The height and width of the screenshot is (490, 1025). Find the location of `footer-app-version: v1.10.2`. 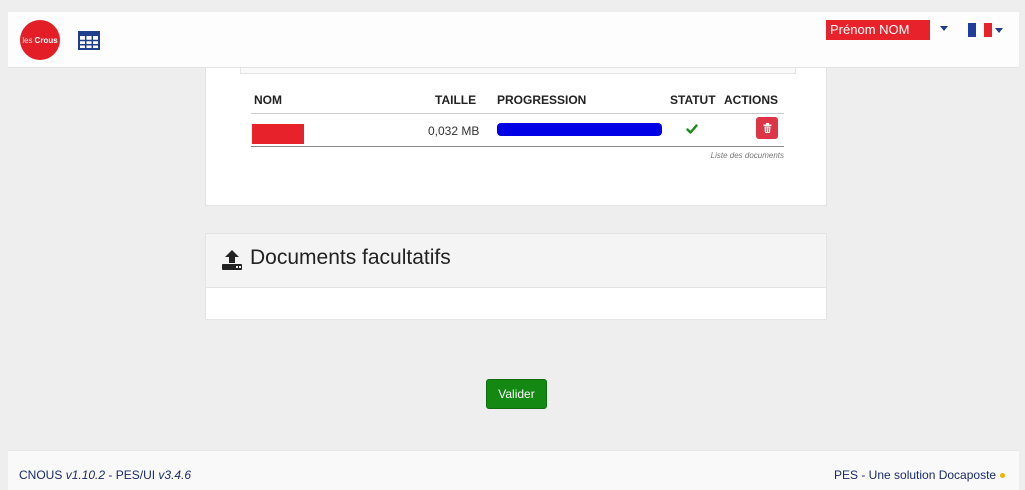

footer-app-version: v1.10.2 is located at coordinates (85, 475).